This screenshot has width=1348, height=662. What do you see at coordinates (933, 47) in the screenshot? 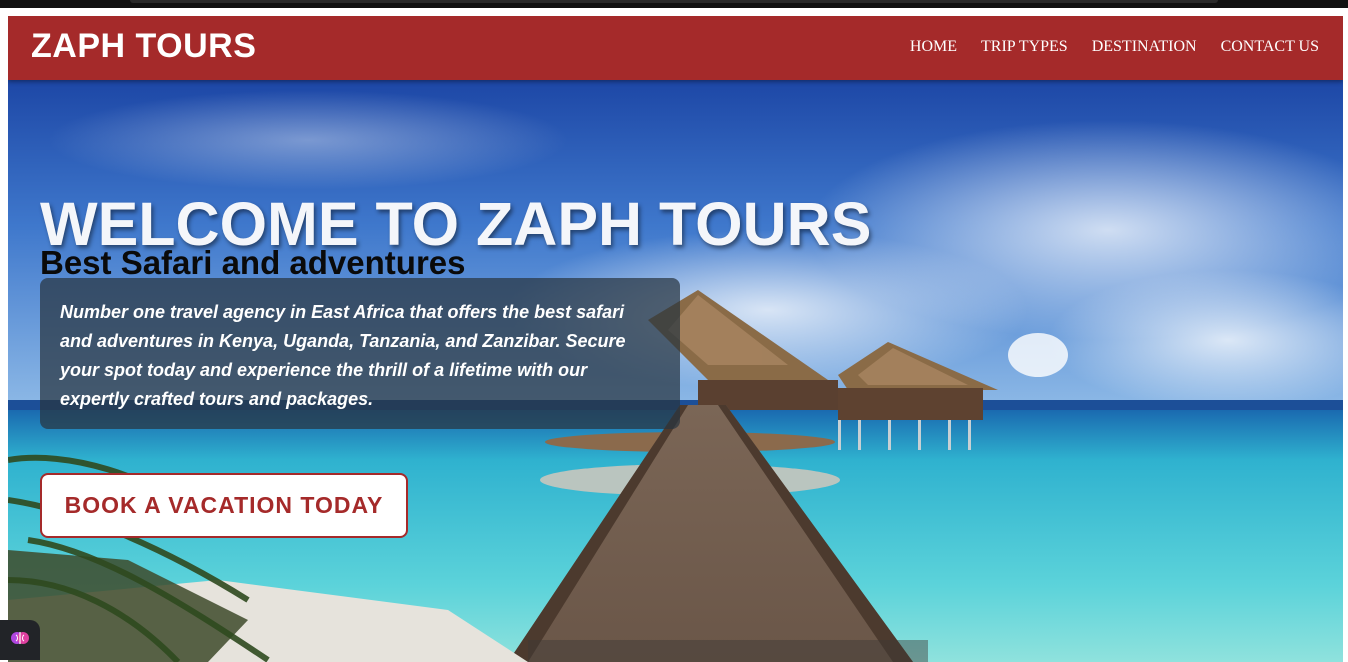
I see `nav-link-home: HOME` at bounding box center [933, 47].